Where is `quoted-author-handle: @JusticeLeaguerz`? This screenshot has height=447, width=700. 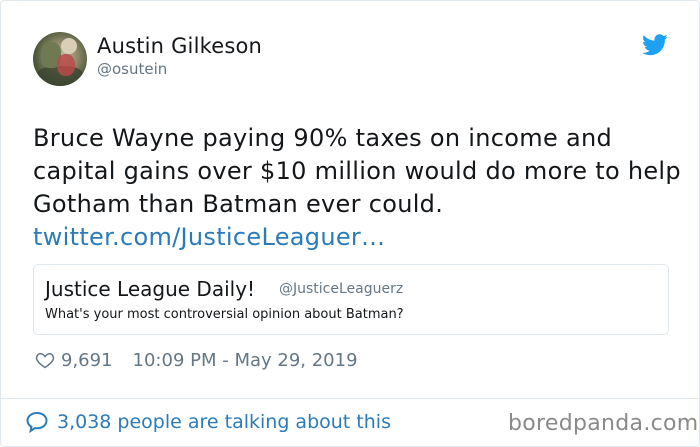 quoted-author-handle: @JusticeLeaguerz is located at coordinates (341, 289).